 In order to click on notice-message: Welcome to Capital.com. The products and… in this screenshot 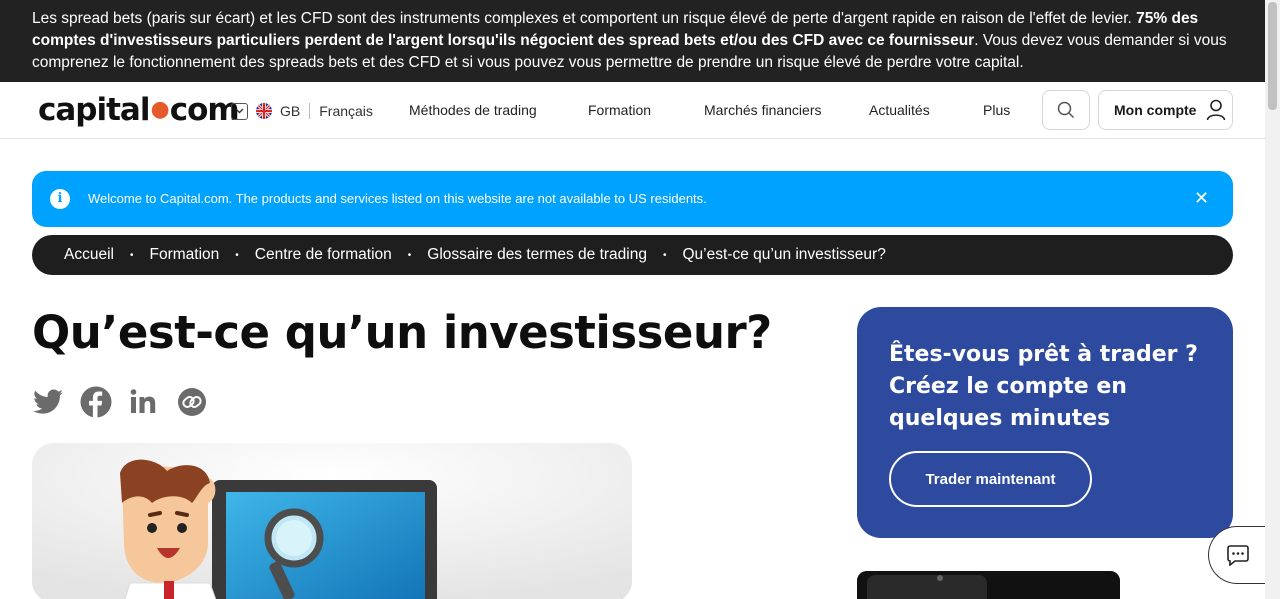, I will do `click(397, 198)`.